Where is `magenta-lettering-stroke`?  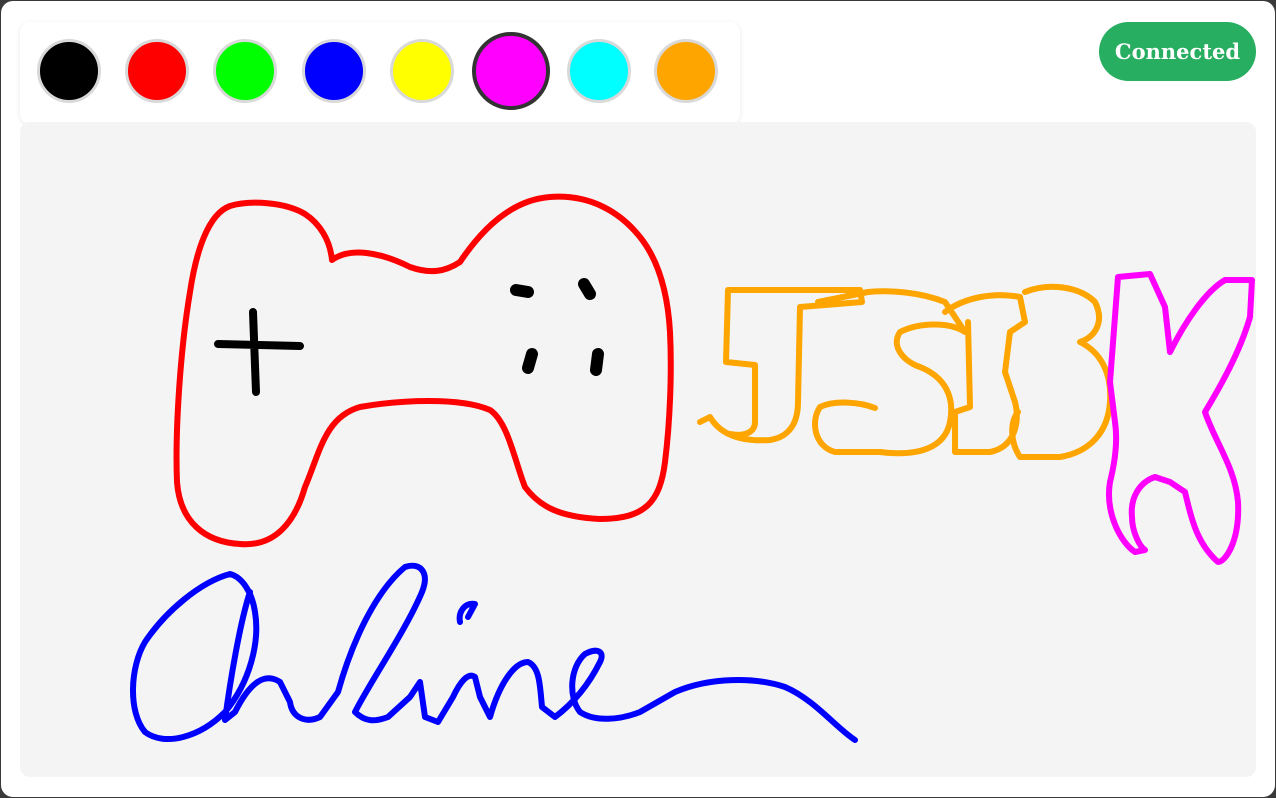 magenta-lettering-stroke is located at coordinates (1180, 418).